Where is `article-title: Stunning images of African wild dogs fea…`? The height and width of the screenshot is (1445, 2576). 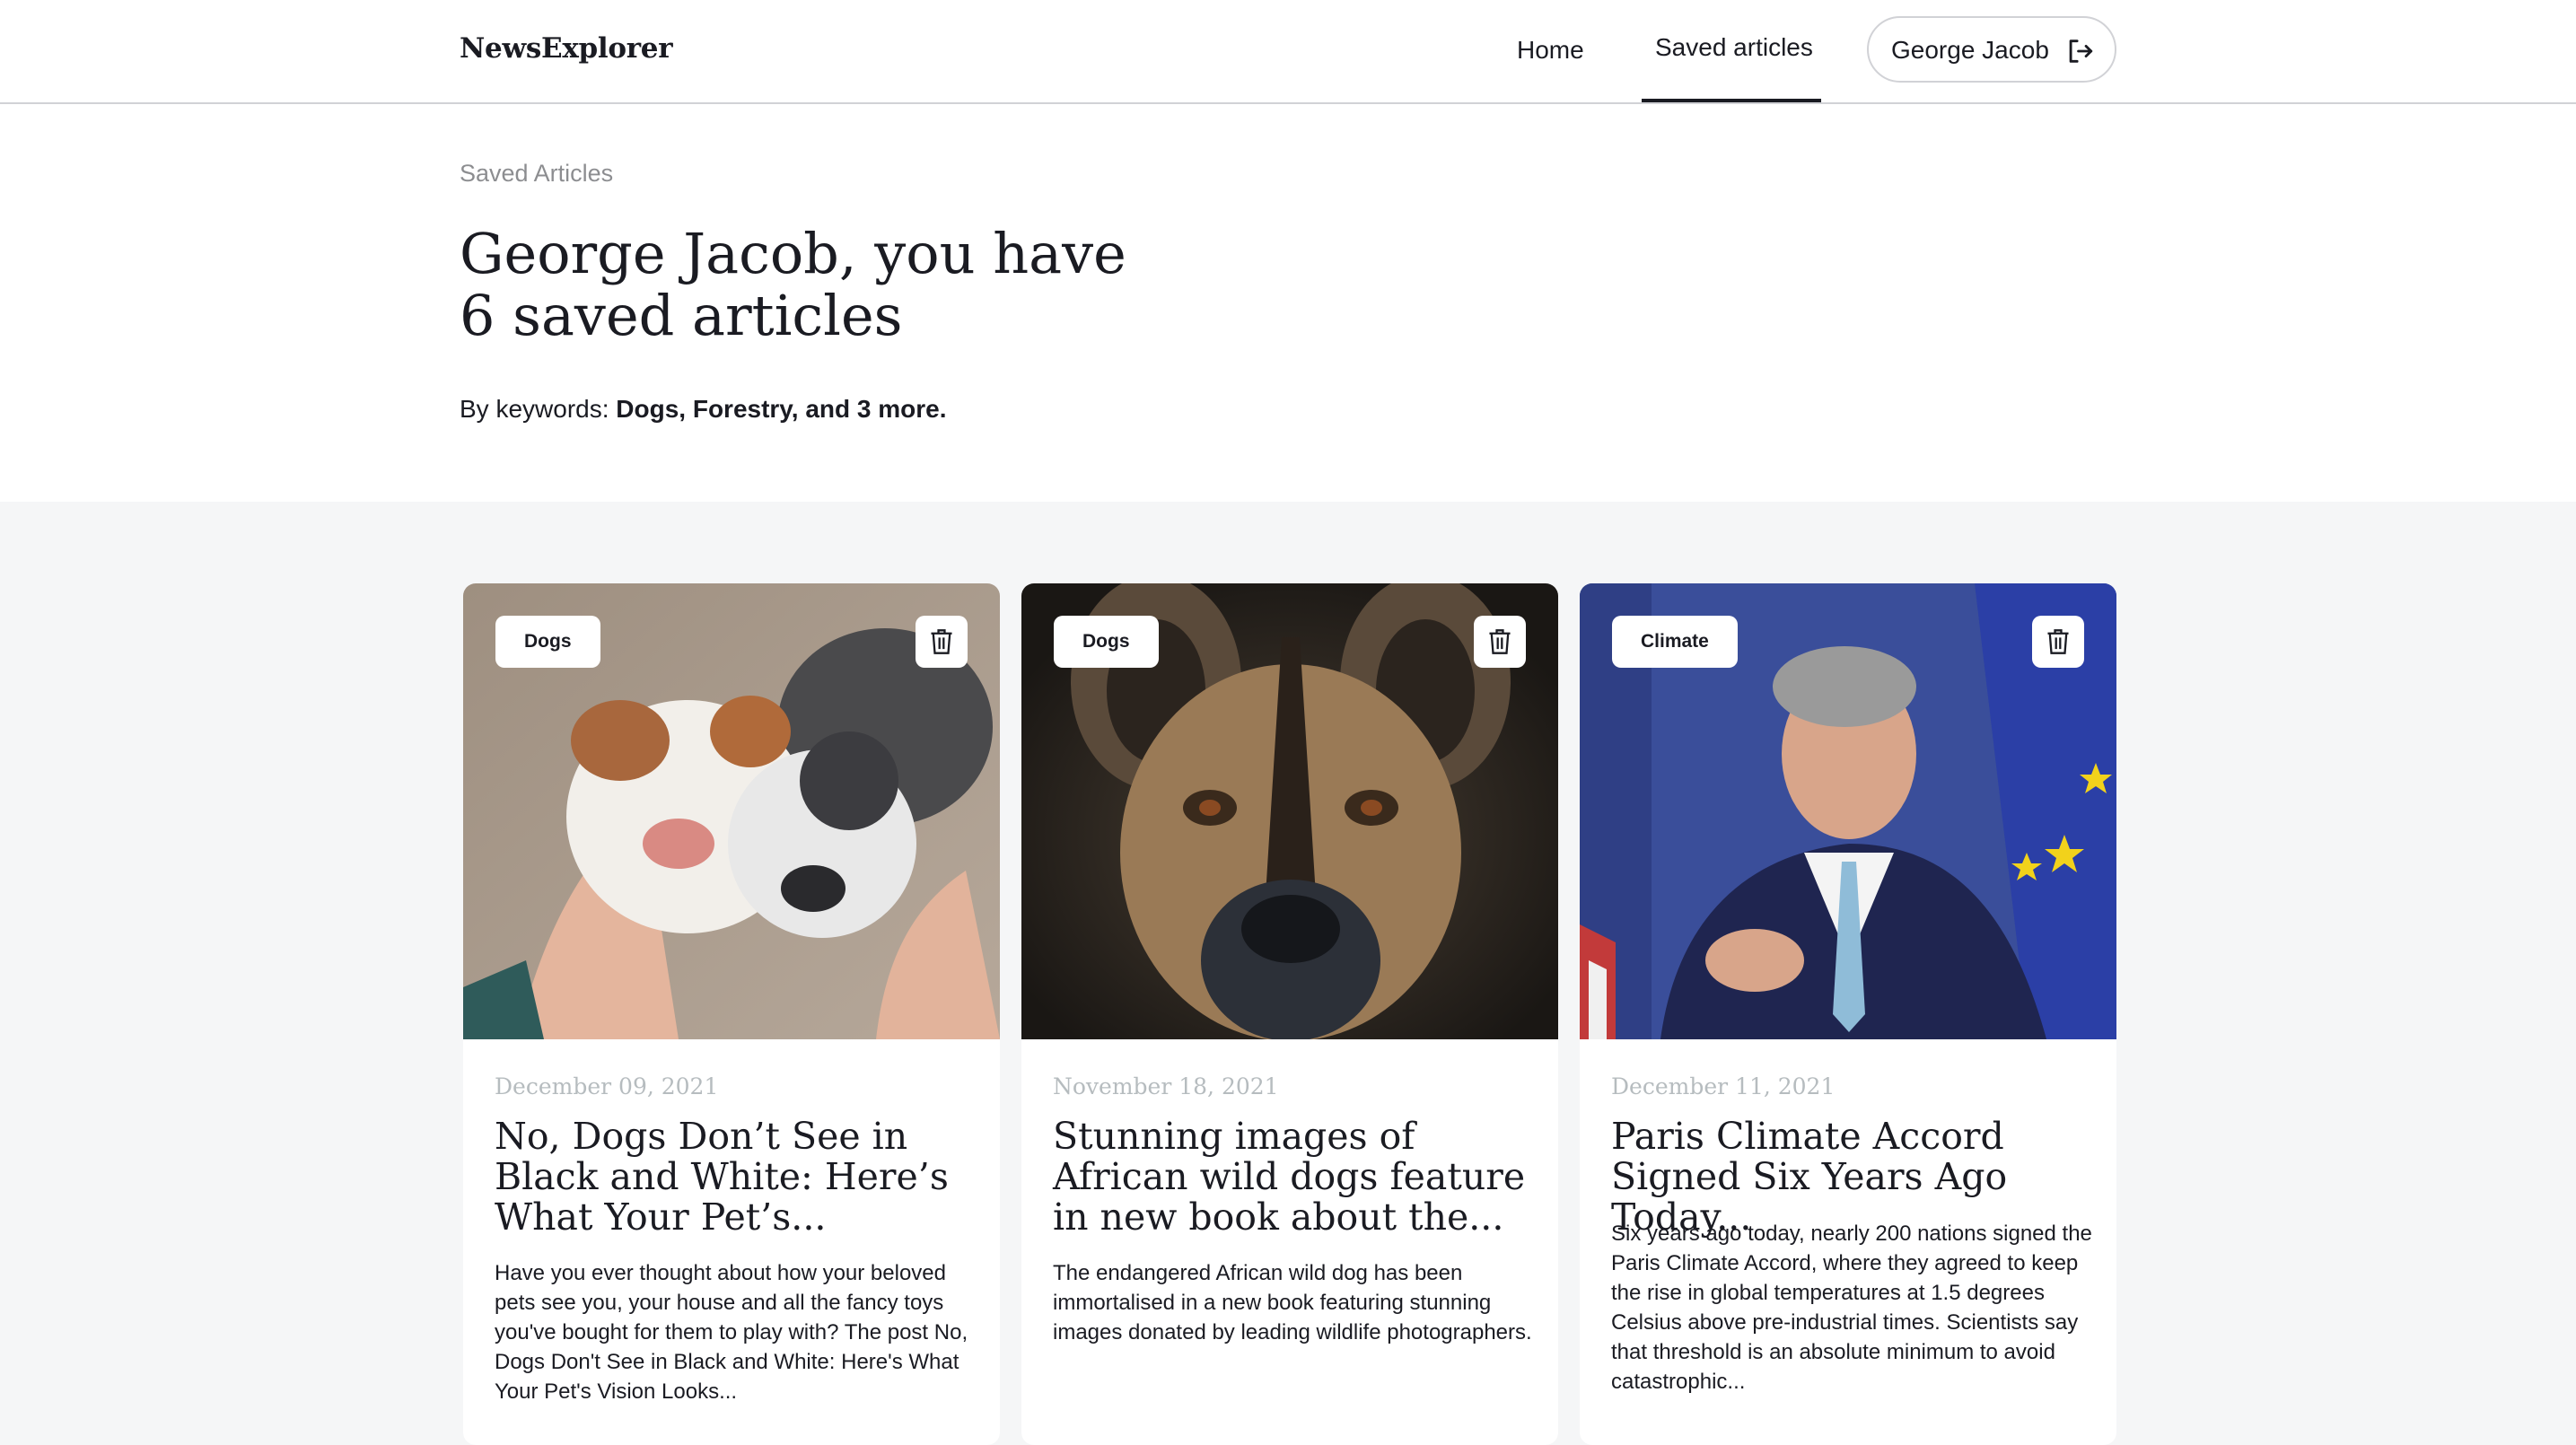
article-title: Stunning images of African wild dogs fea… is located at coordinates (1291, 1177).